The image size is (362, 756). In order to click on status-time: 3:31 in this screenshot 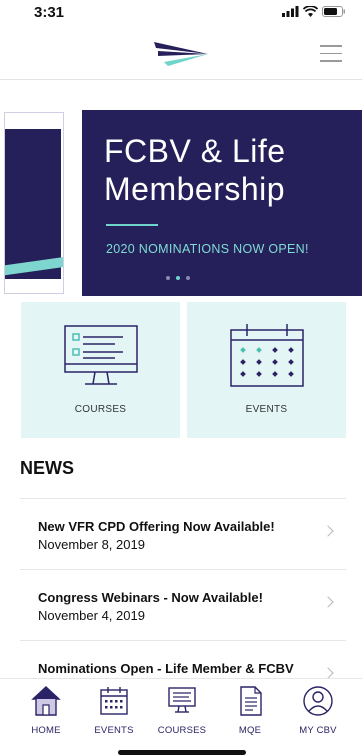, I will do `click(49, 12)`.